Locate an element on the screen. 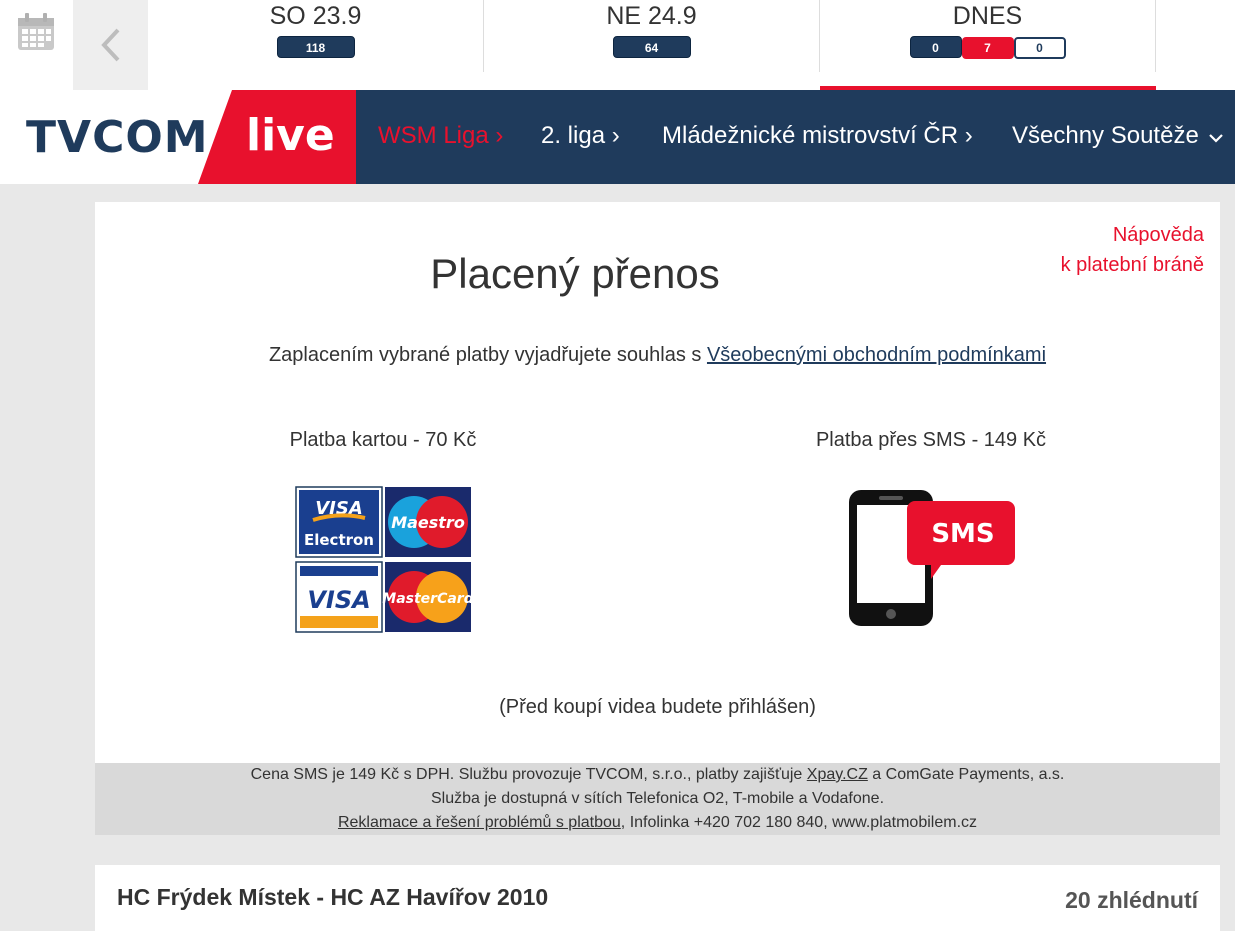  date-strip: SO 23.9 118 NE 24.9 64 DNES 0 7 0 is located at coordinates (617, 45).